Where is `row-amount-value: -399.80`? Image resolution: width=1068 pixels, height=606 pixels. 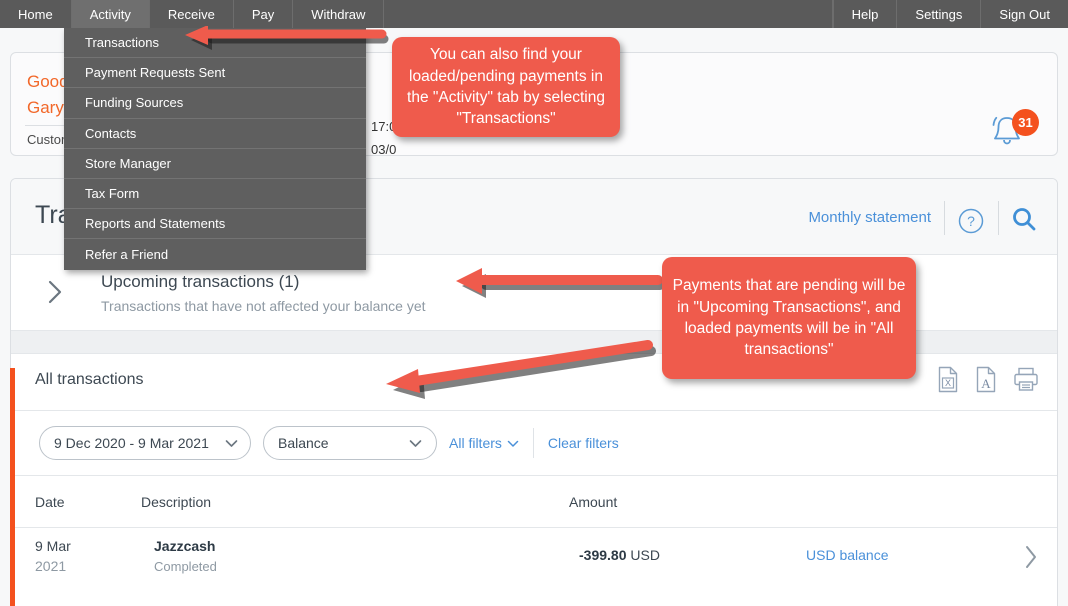 row-amount-value: -399.80 is located at coordinates (603, 555).